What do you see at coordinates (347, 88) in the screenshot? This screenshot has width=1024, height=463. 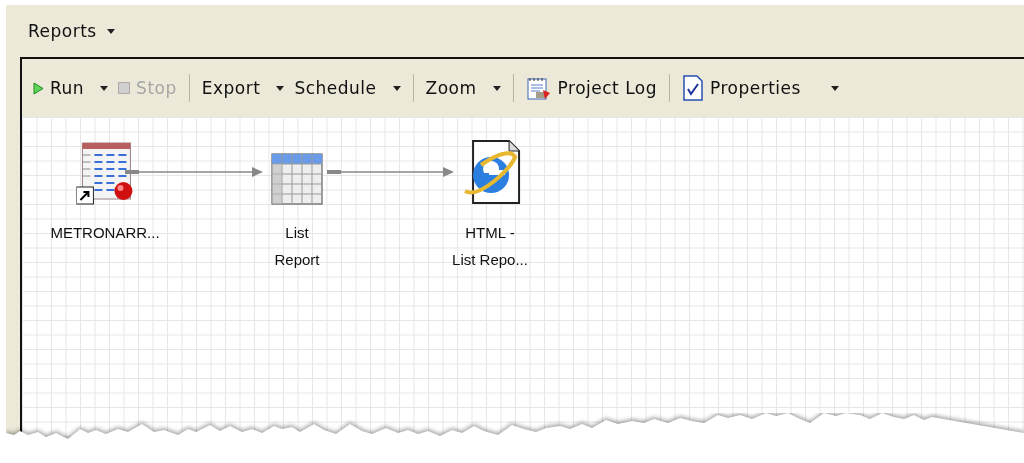 I see `menu-button: Schedule` at bounding box center [347, 88].